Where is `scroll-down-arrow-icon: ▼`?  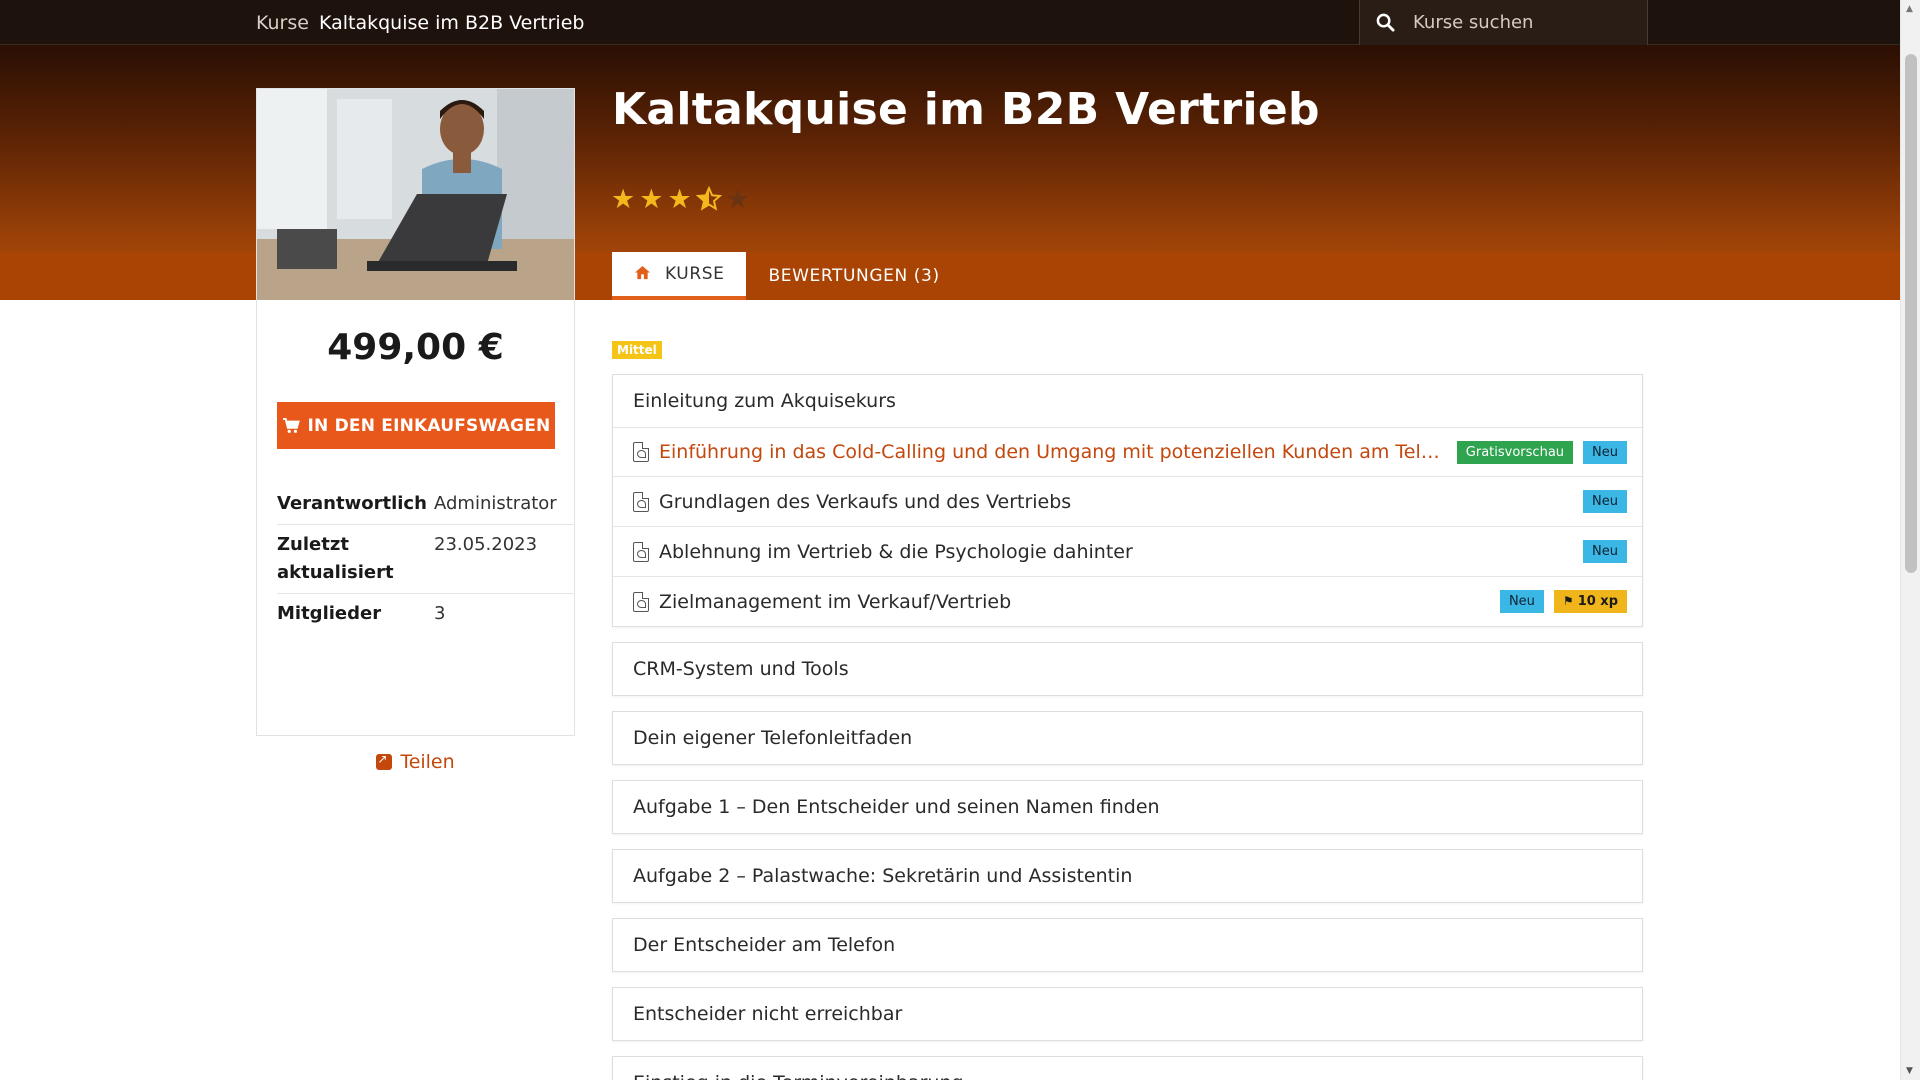
scroll-down-arrow-icon: ▼ is located at coordinates (1909, 1071).